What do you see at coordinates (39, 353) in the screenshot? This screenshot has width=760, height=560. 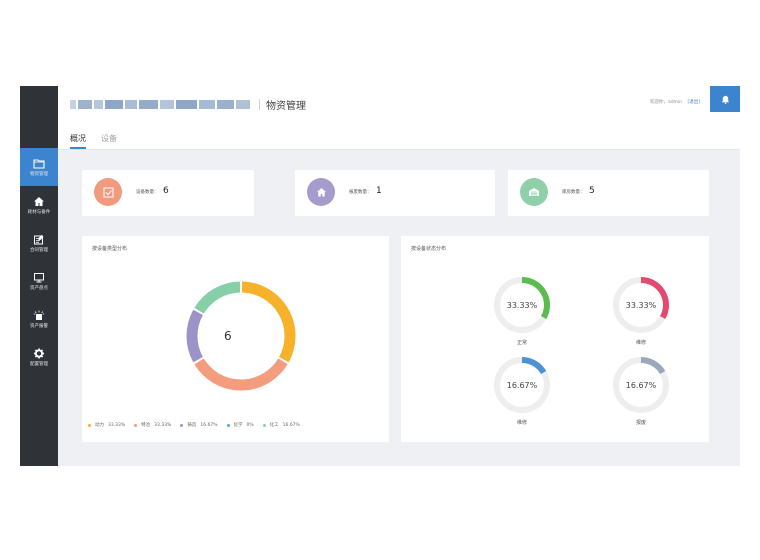 I see `gear-icon` at bounding box center [39, 353].